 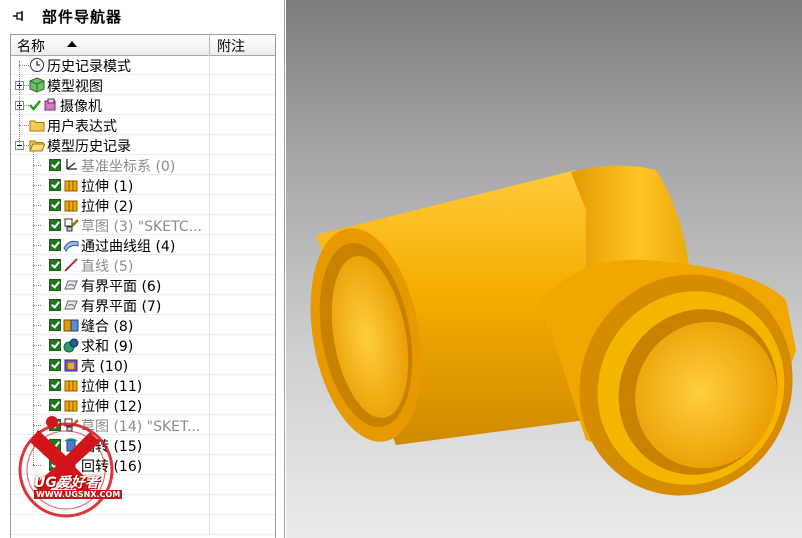 What do you see at coordinates (37, 85) in the screenshot?
I see `model-view-icon` at bounding box center [37, 85].